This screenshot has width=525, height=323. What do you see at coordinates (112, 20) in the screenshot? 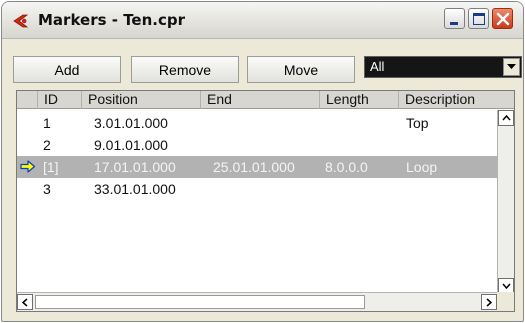
I see `window-title: Markers - Ten.cpr` at bounding box center [112, 20].